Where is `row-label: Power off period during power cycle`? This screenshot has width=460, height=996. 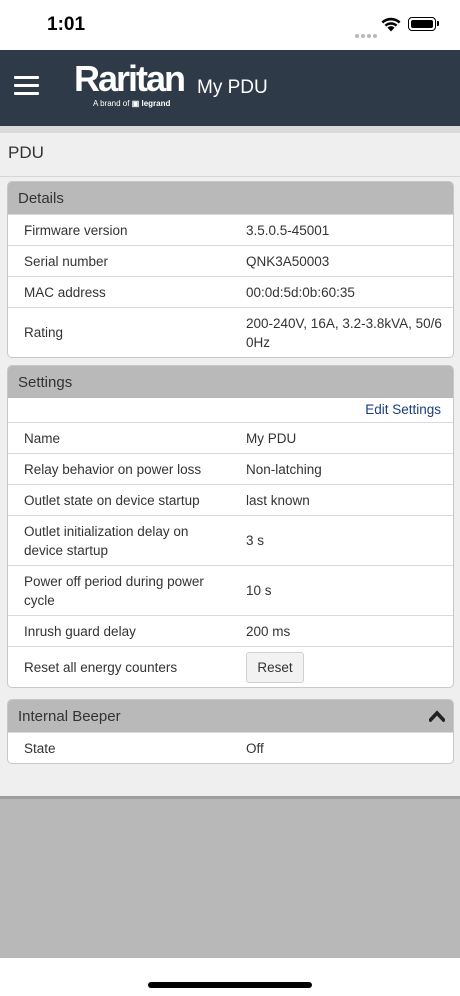
row-label: Power off period during power cycle is located at coordinates (114, 590).